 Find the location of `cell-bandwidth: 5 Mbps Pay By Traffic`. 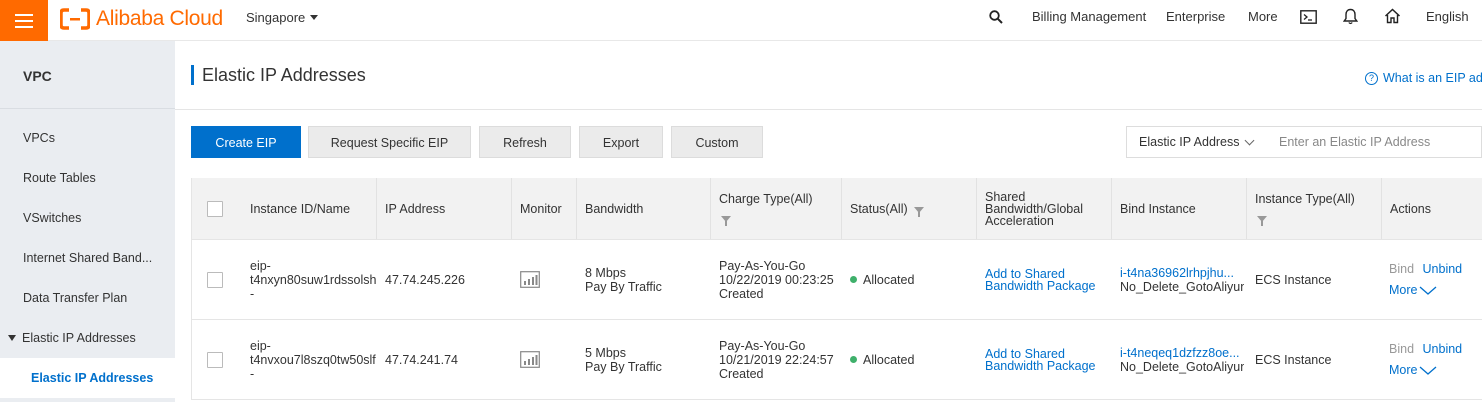

cell-bandwidth: 5 Mbps Pay By Traffic is located at coordinates (647, 359).